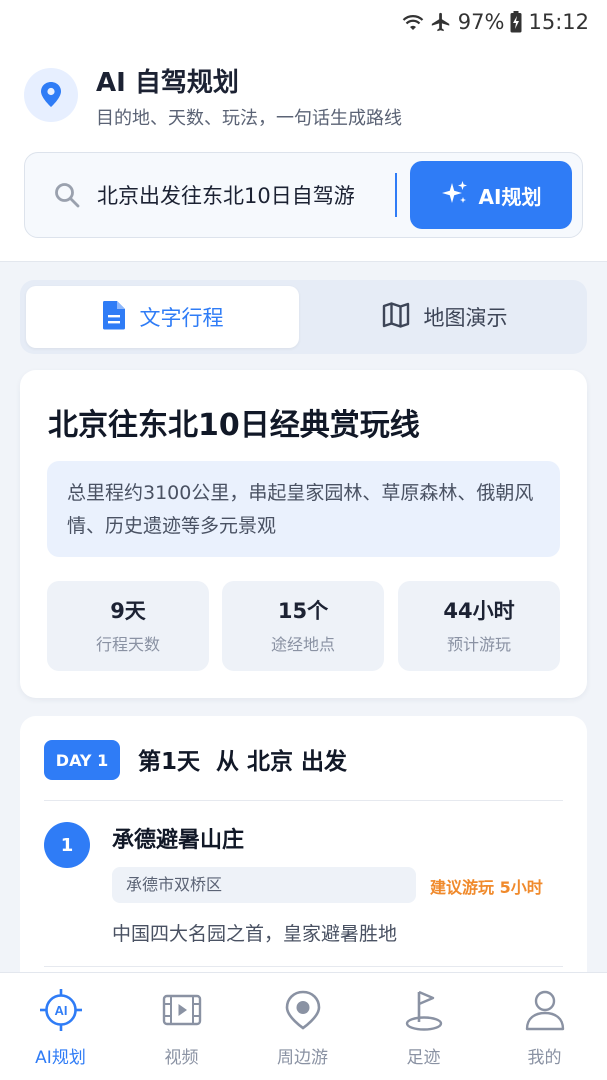 The image size is (607, 1080). What do you see at coordinates (82, 760) in the screenshot?
I see `day-badge: DAY 1` at bounding box center [82, 760].